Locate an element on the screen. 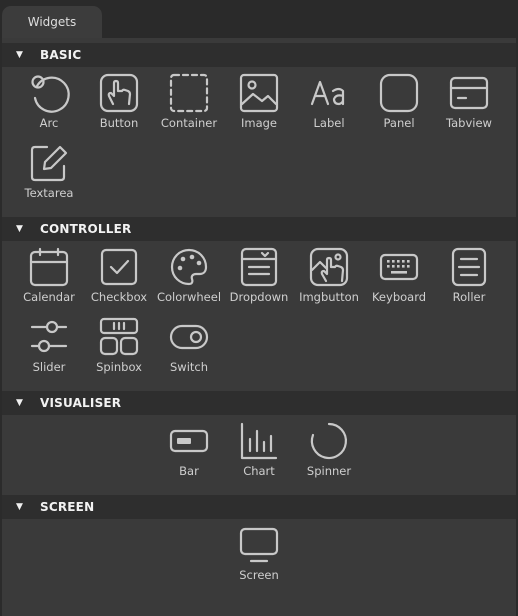 The height and width of the screenshot is (616, 518). widget-label: Calendar is located at coordinates (49, 297).